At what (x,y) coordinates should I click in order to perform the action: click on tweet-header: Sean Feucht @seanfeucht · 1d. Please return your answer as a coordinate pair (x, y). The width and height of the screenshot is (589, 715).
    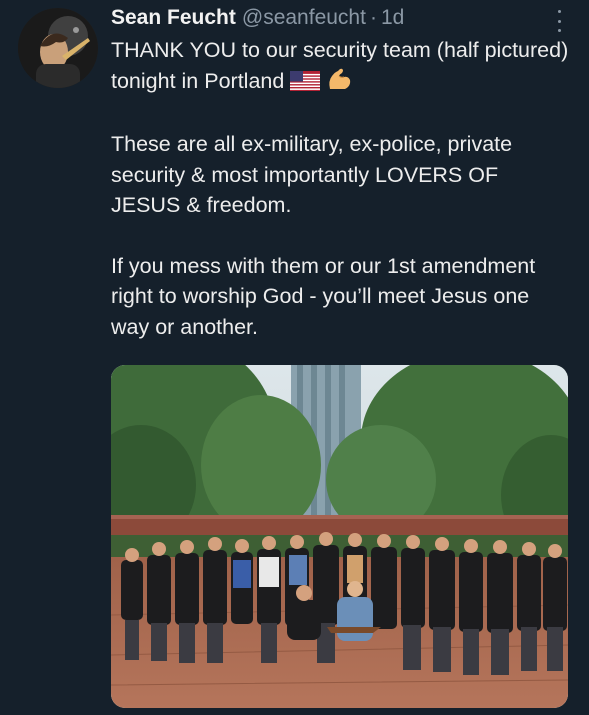
    Looking at the image, I should click on (257, 20).